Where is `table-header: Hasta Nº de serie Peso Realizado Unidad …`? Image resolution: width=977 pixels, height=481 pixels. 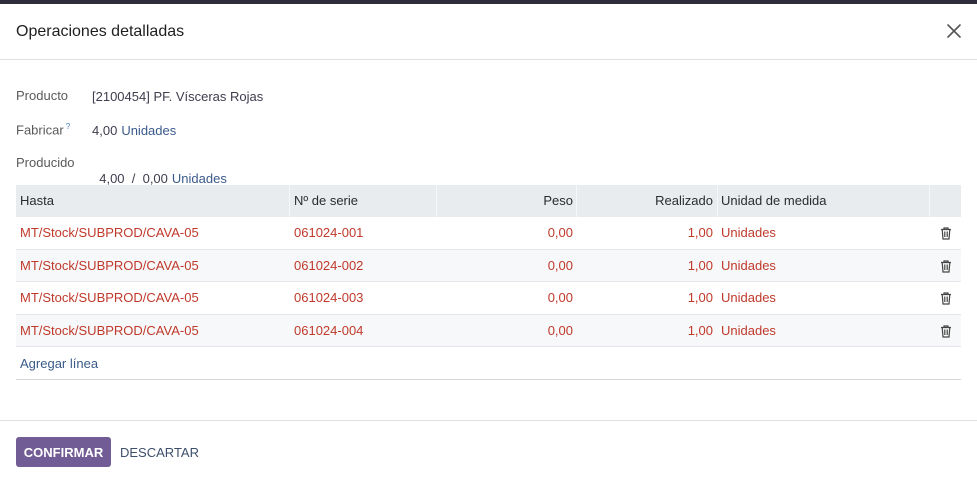
table-header: Hasta Nº de serie Peso Realizado Unidad … is located at coordinates (488, 201).